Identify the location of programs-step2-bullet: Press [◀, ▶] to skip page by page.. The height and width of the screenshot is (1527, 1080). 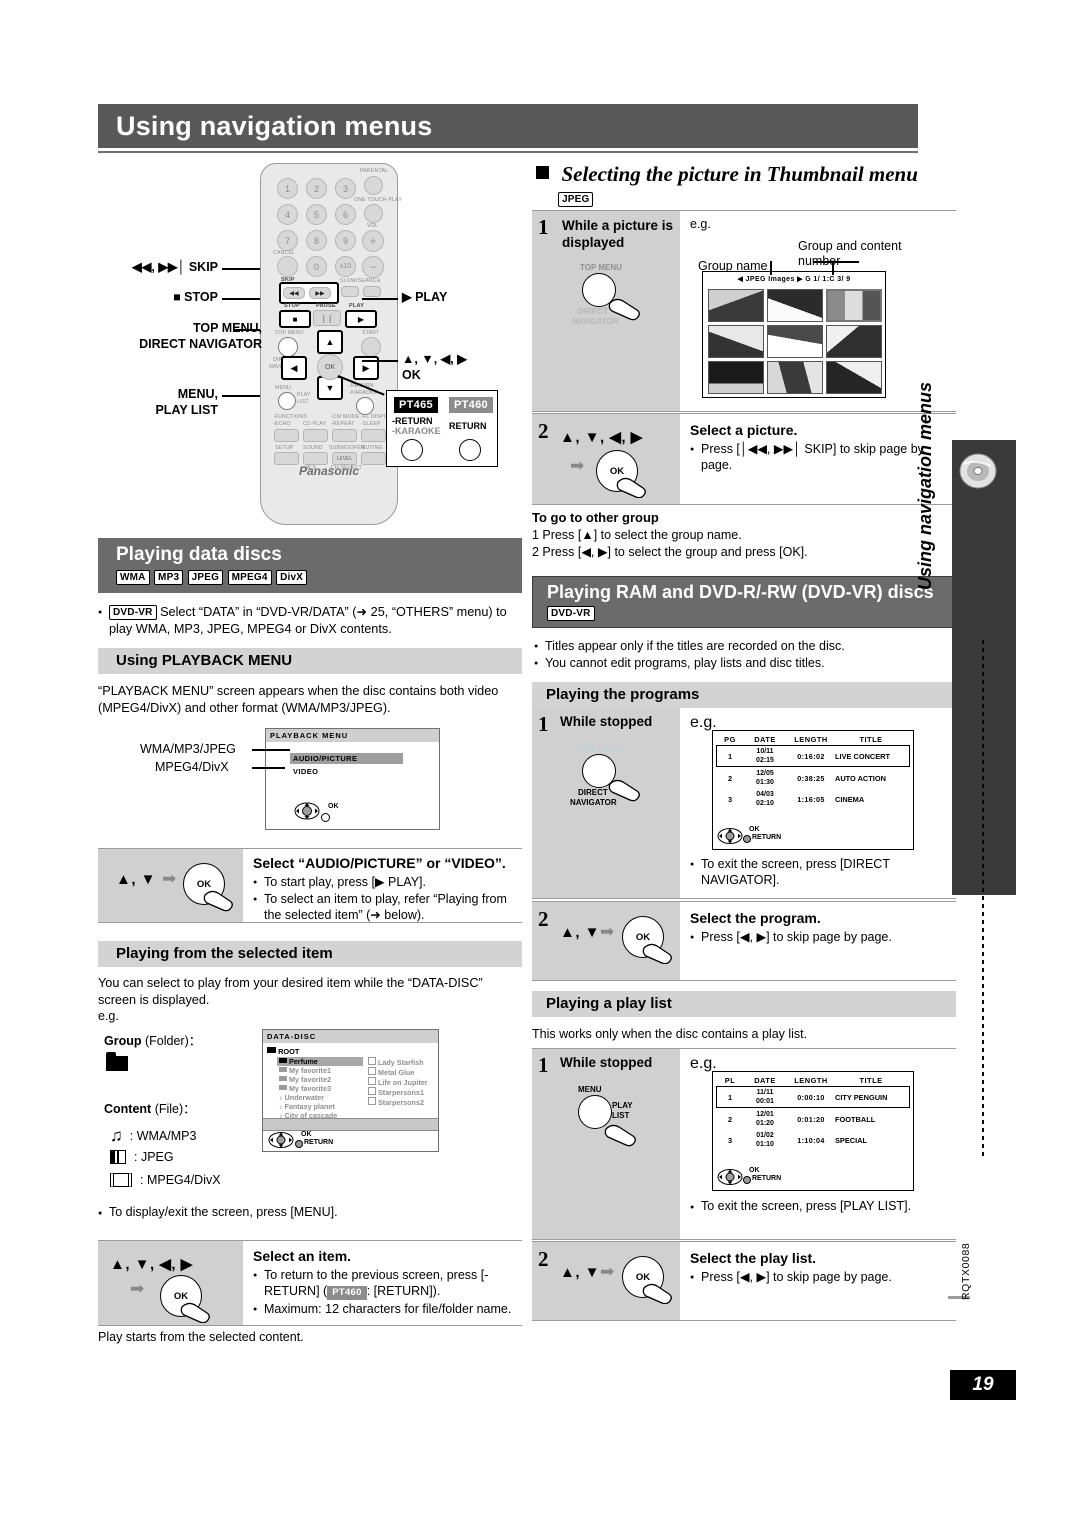
(819, 937).